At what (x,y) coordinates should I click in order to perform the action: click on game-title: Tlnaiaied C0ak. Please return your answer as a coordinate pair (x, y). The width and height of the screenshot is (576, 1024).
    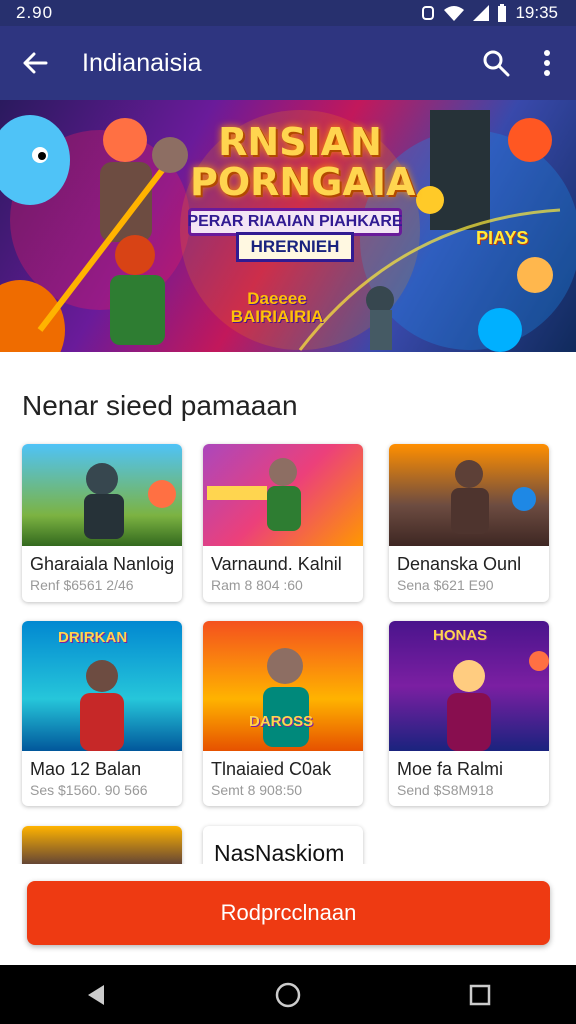
    Looking at the image, I should click on (271, 769).